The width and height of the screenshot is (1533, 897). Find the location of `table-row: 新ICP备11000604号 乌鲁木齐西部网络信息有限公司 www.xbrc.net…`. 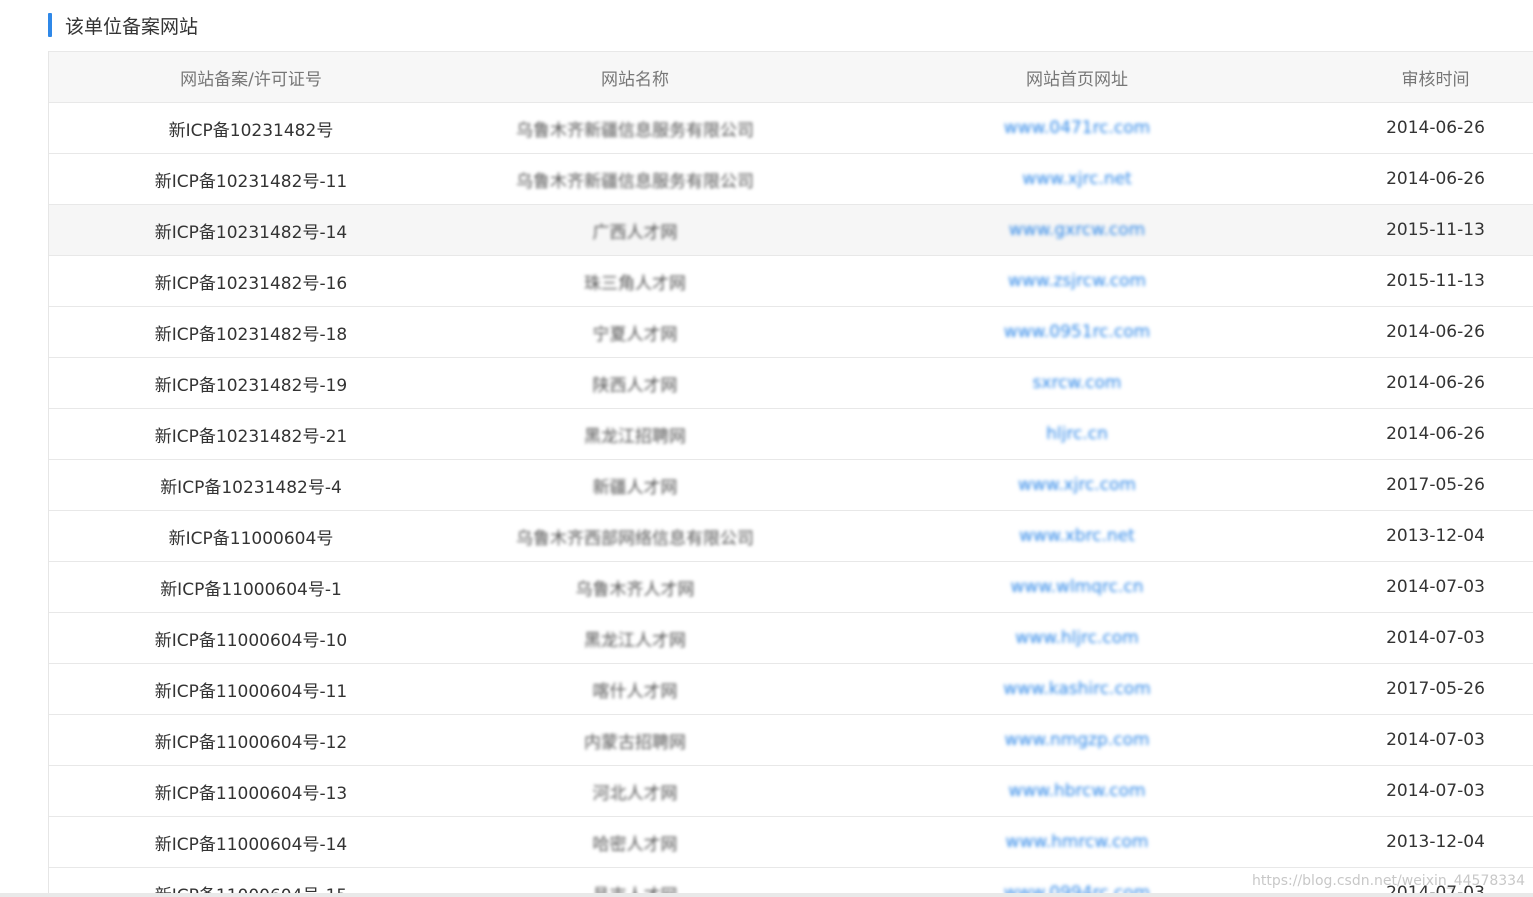

table-row: 新ICP备11000604号 乌鲁木齐西部网络信息有限公司 www.xbrc.net… is located at coordinates (791, 536).